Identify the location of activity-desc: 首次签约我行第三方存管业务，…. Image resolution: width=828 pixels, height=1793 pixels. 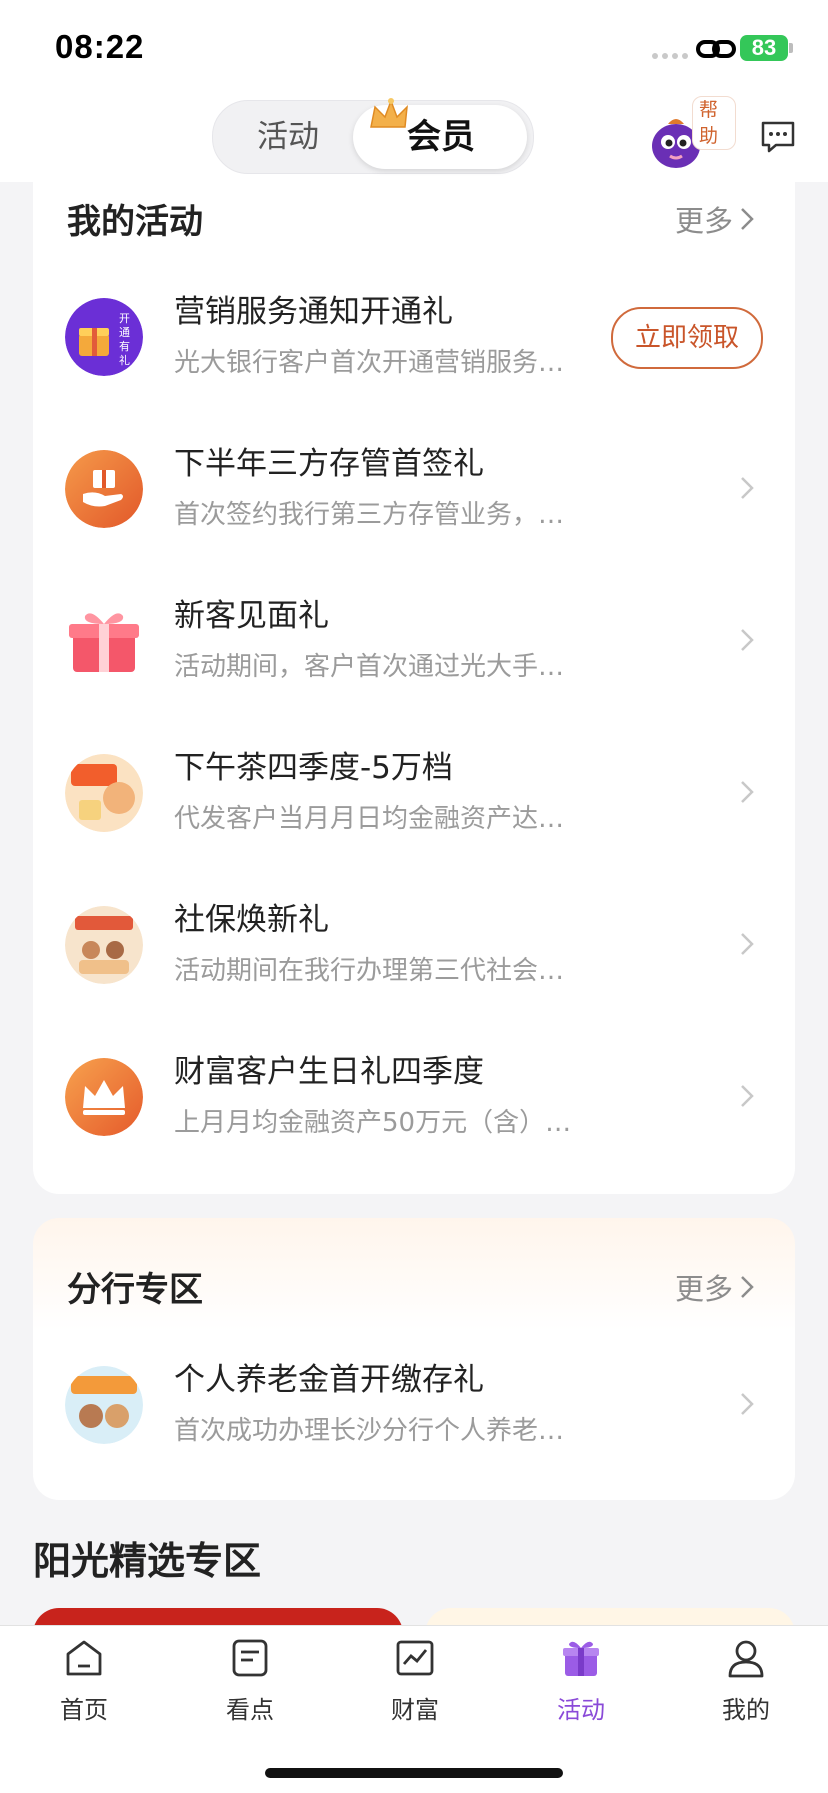
(369, 515).